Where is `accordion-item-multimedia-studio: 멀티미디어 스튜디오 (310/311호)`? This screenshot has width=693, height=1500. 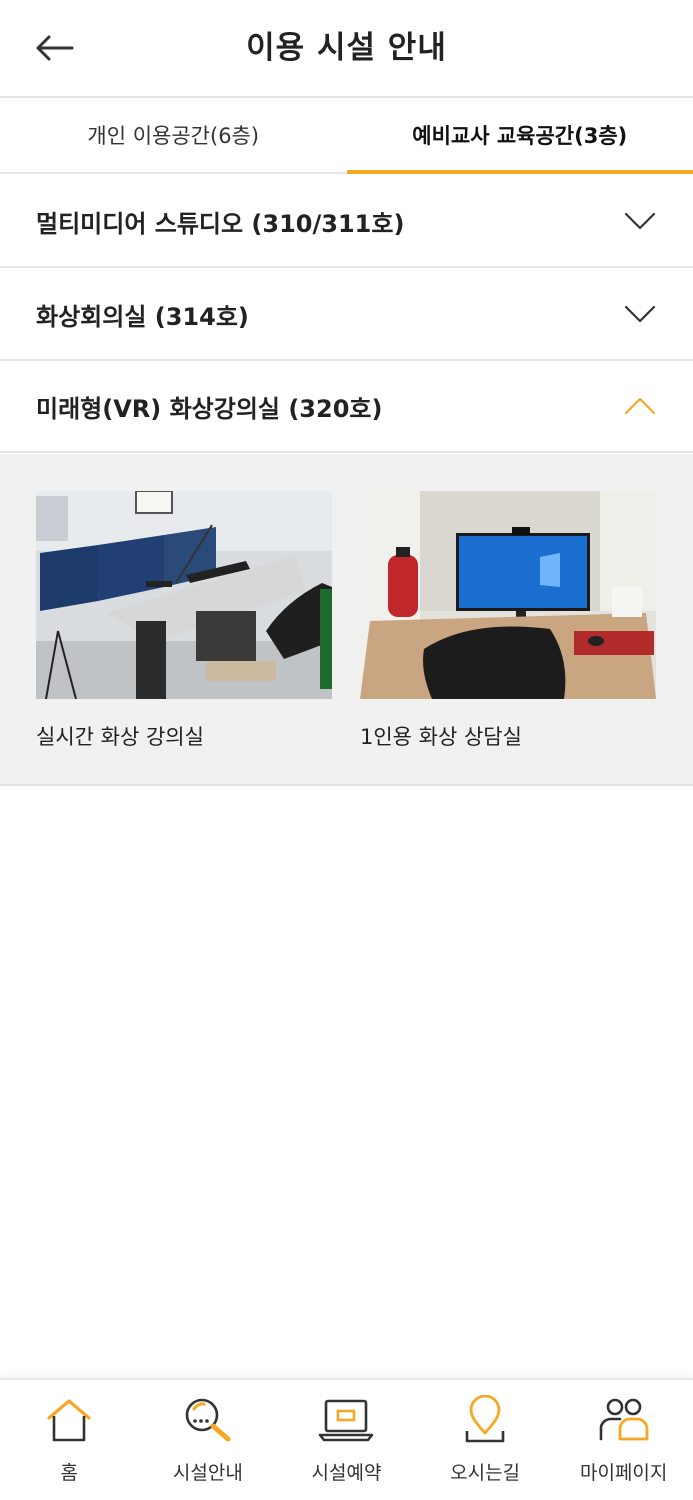
accordion-item-multimedia-studio: 멀티미디어 스튜디오 (310/311호) is located at coordinates (346, 222).